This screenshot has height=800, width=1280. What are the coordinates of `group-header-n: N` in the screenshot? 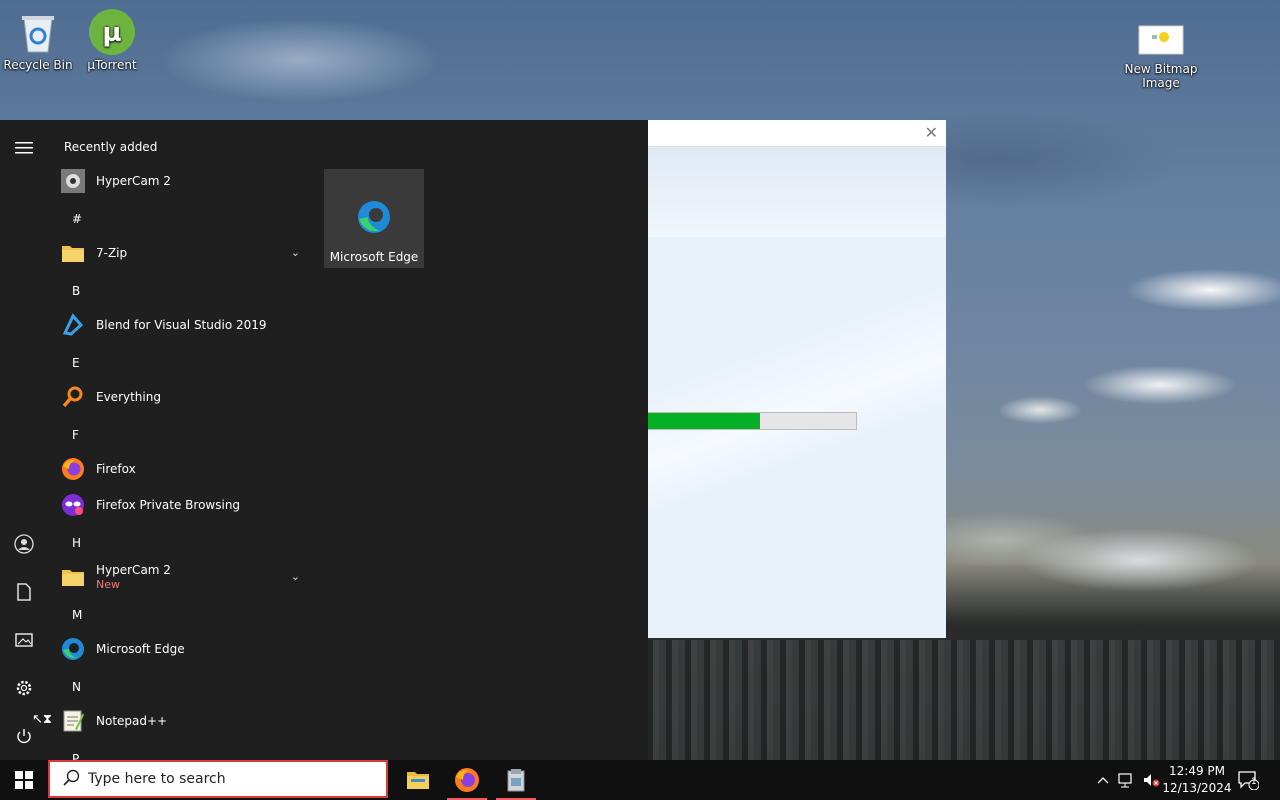 It's located at (76, 687).